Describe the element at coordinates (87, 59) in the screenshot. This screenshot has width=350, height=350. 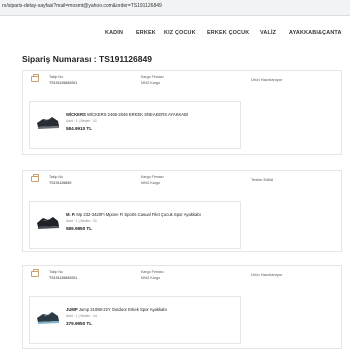
I see `page-title: Sipariş Numarası : TS191126849` at that location.